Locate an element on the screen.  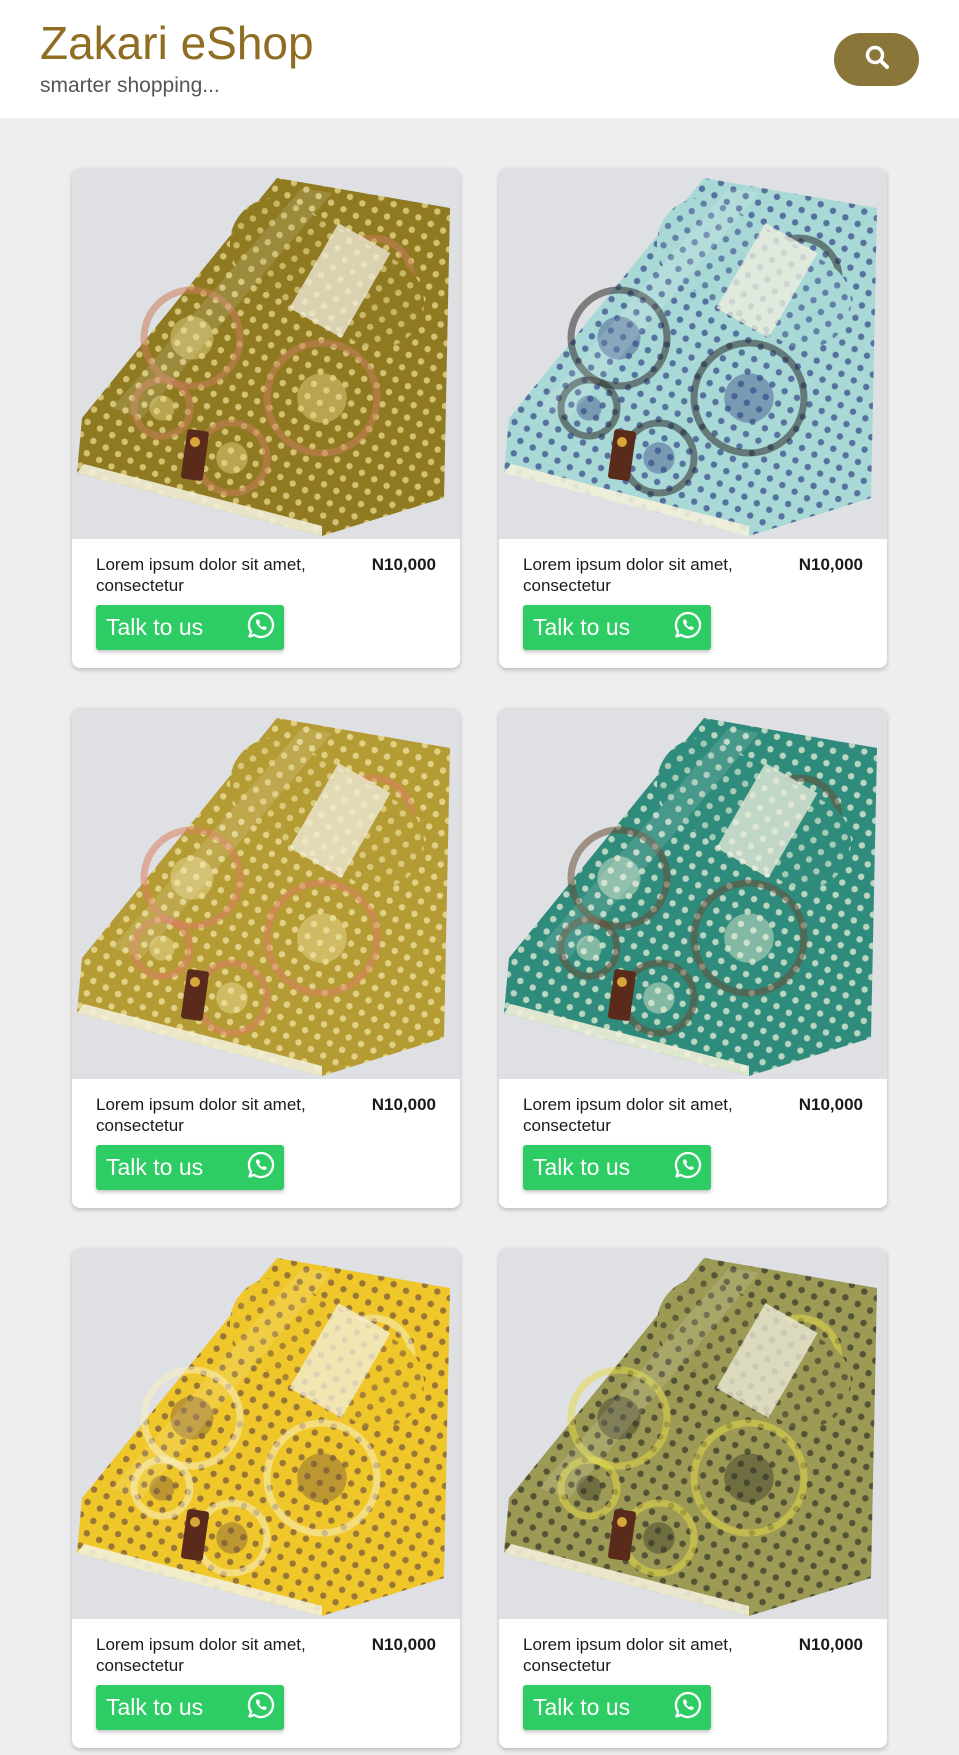
search-icon is located at coordinates (877, 59).